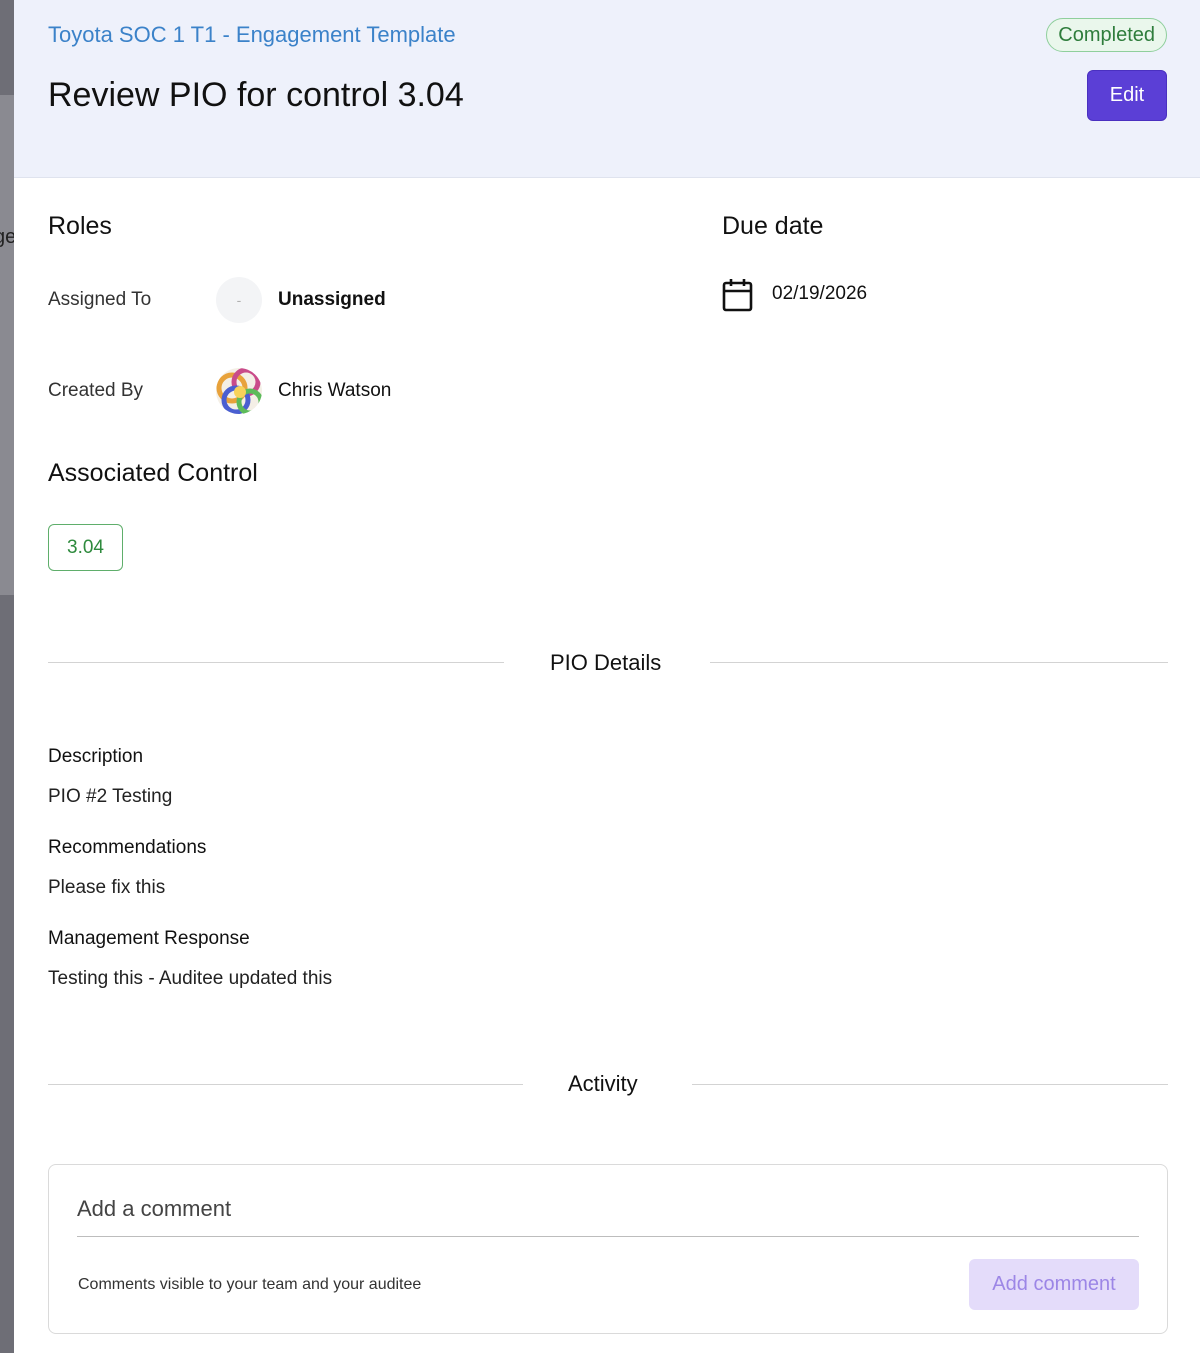 Image resolution: width=1200 pixels, height=1353 pixels. Describe the element at coordinates (190, 978) in the screenshot. I see `management-response-value: Testing this - Auditee updated this` at that location.